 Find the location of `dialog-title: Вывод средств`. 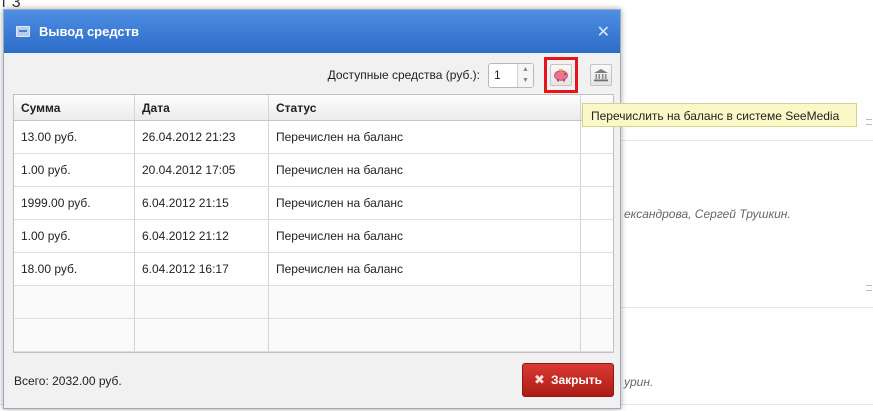

dialog-title: Вывод средств is located at coordinates (89, 31).